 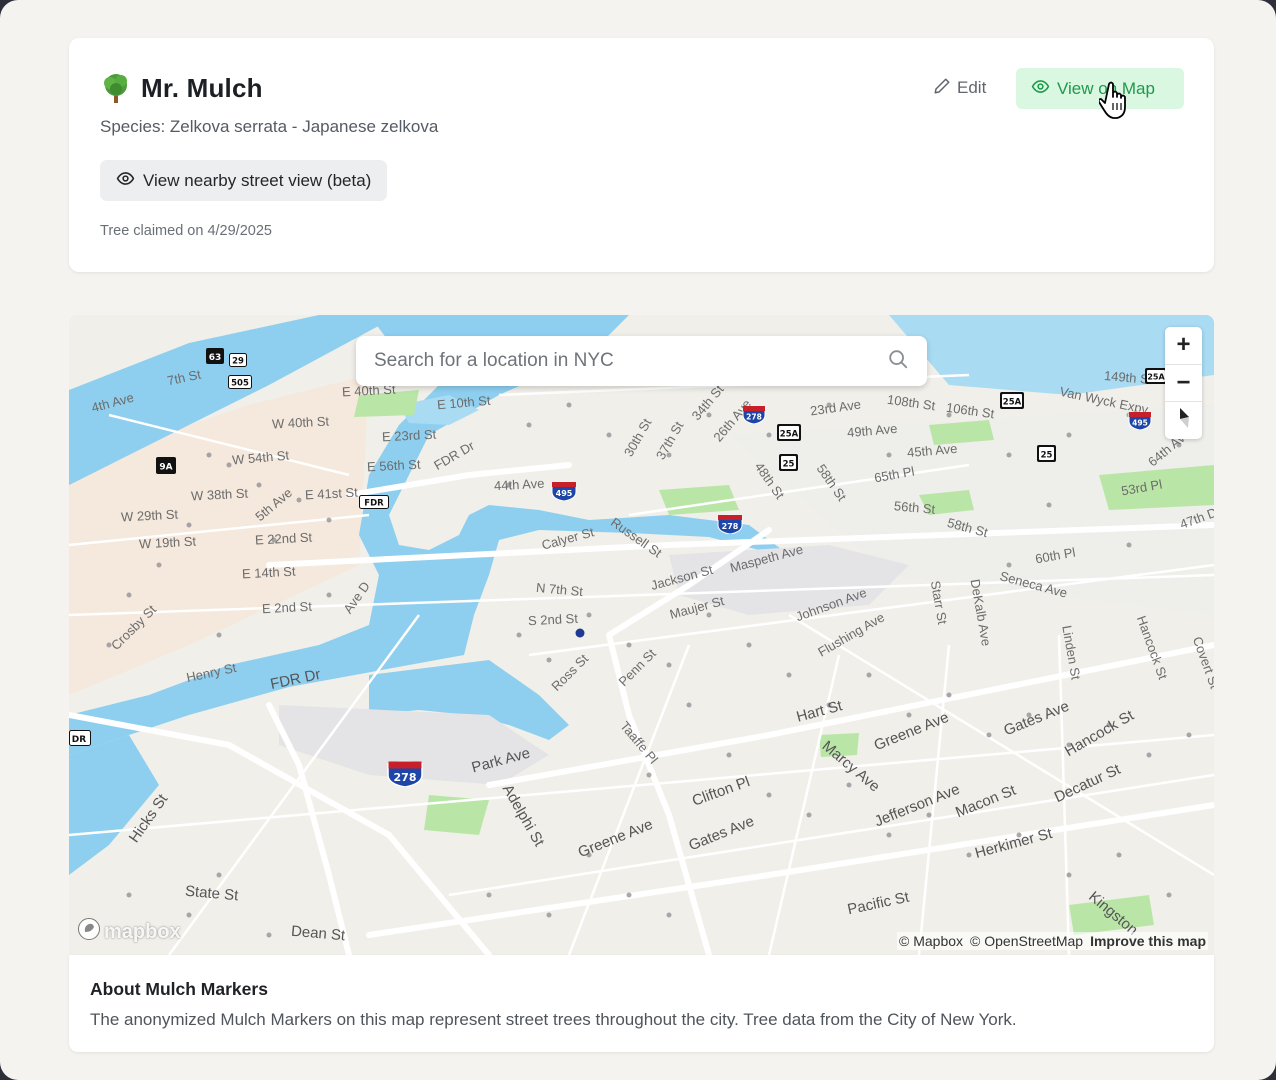 I want to click on route-shield: DR, so click(x=80, y=740).